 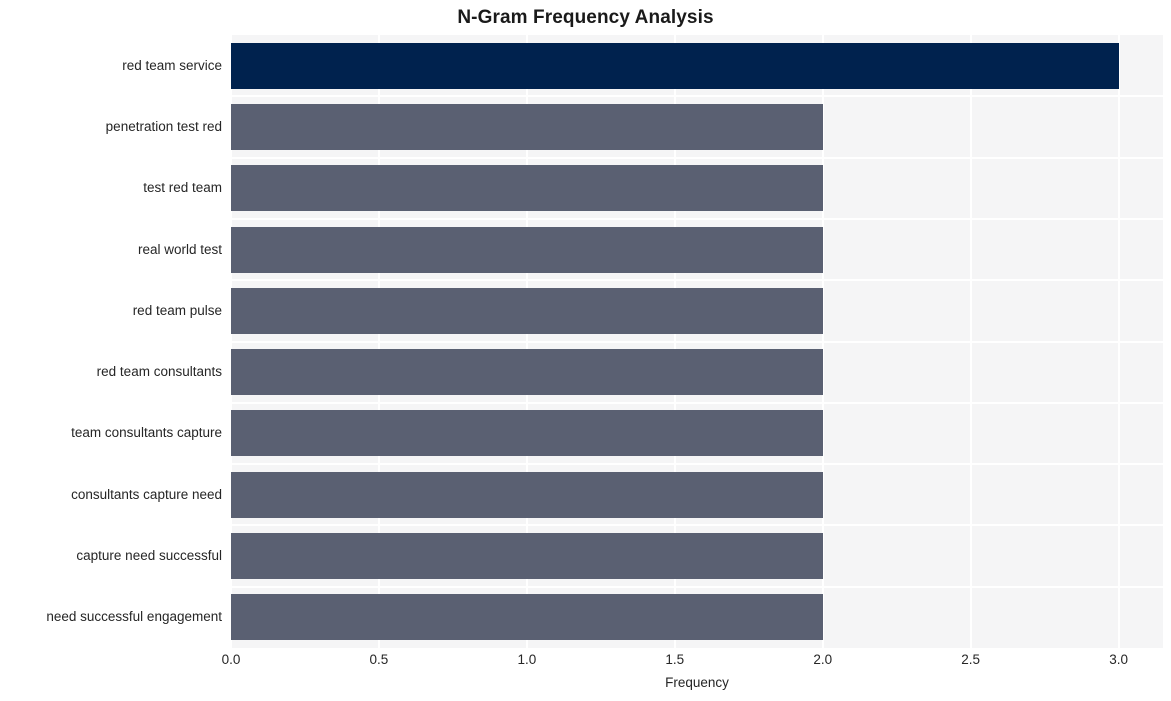 I want to click on y-axis-tick-label: red team consultants, so click(x=159, y=372).